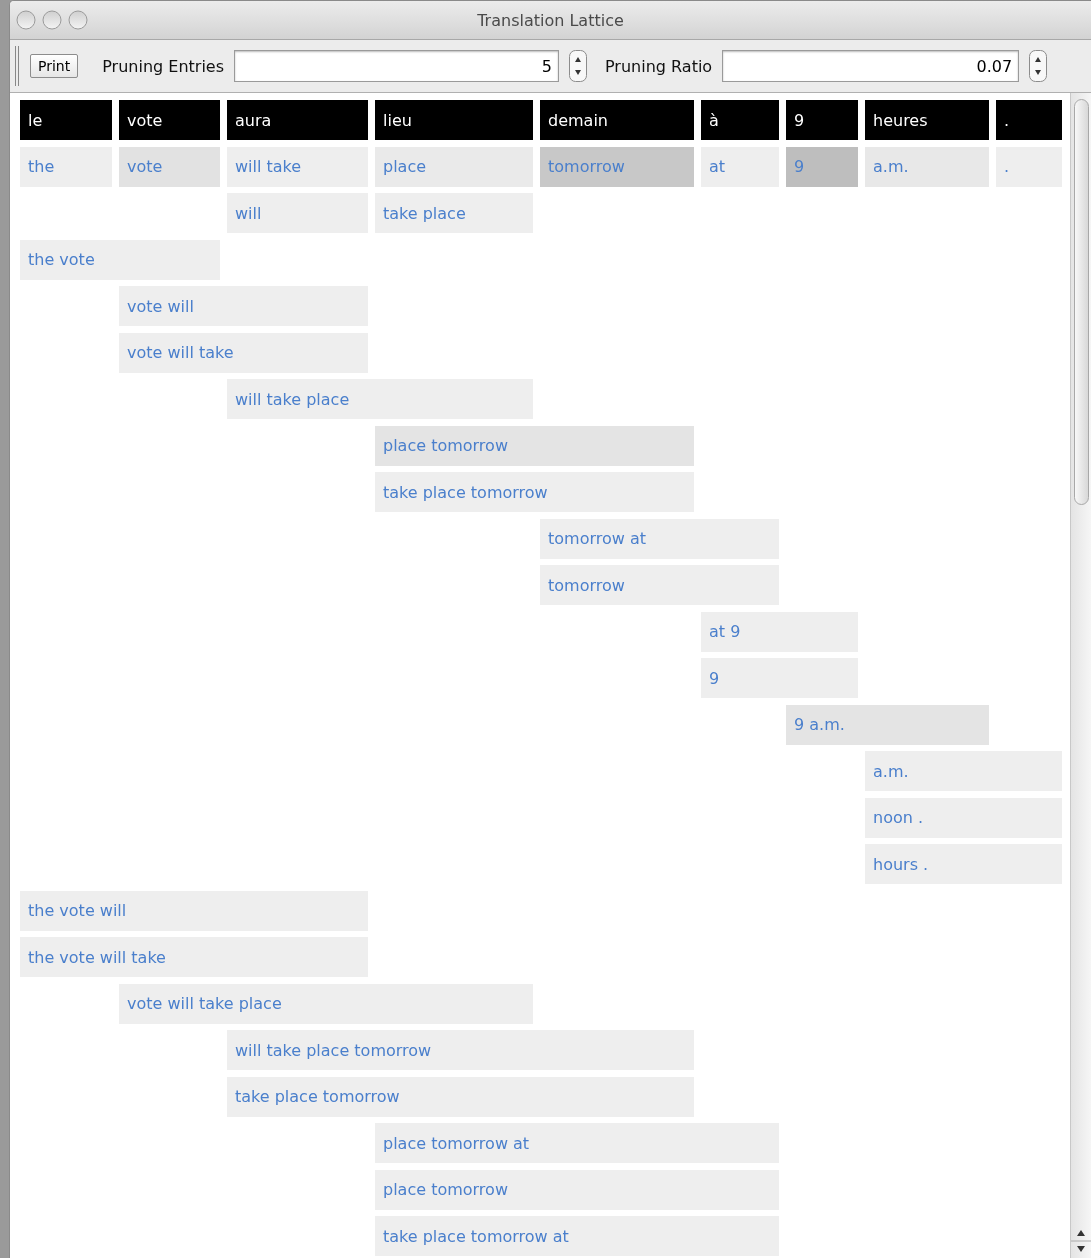 The image size is (1091, 1258). I want to click on source-word-header: demain, so click(617, 120).